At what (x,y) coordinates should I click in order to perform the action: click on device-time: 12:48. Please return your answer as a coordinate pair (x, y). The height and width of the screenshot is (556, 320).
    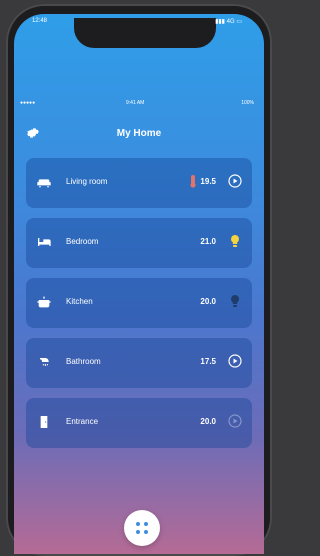
    Looking at the image, I should click on (40, 21).